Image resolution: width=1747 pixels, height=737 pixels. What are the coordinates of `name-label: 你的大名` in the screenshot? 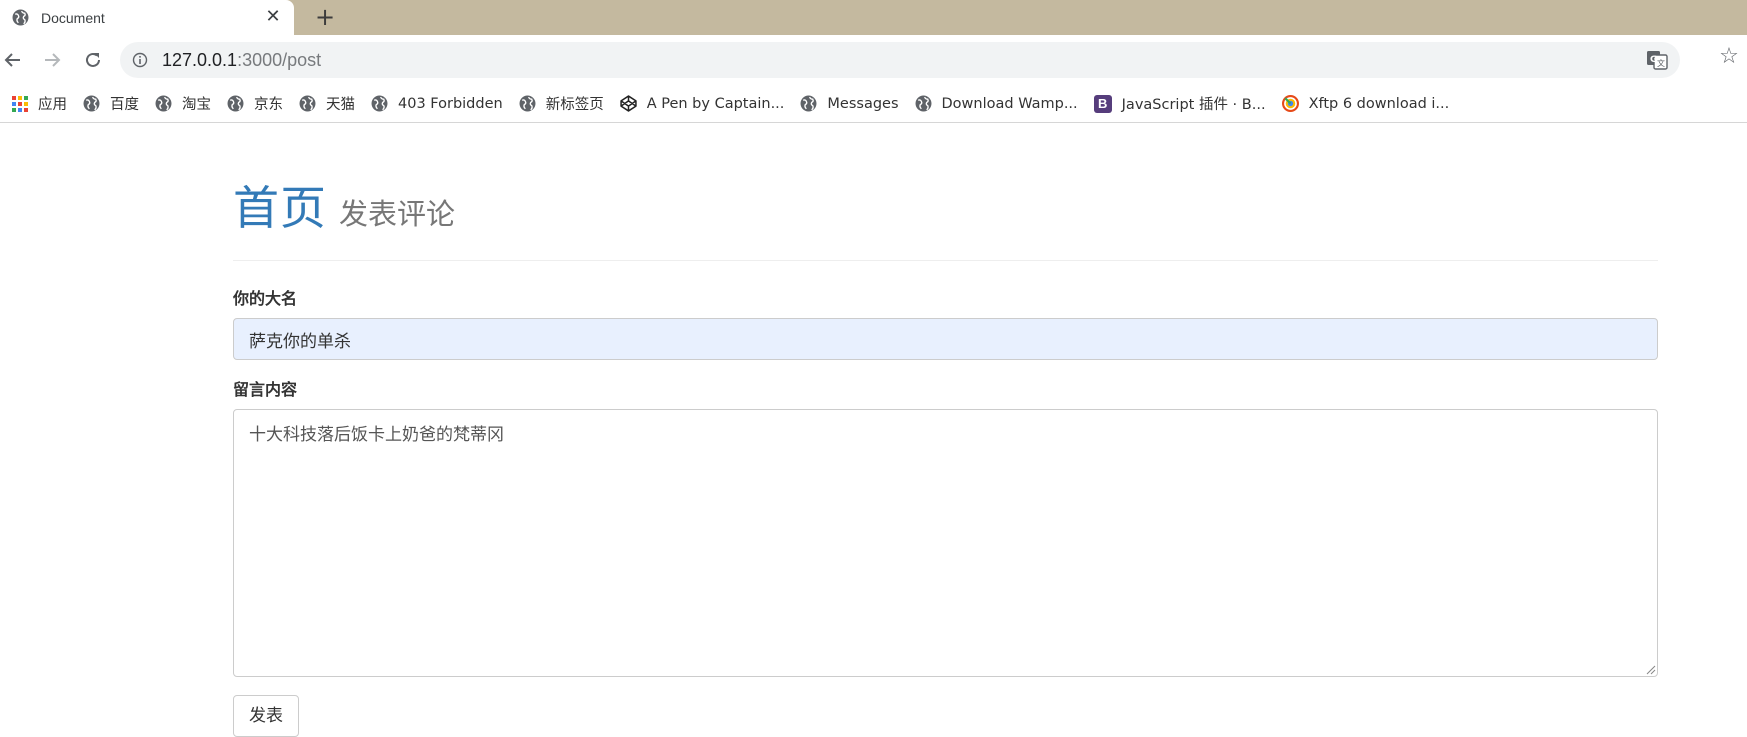 It's located at (265, 298).